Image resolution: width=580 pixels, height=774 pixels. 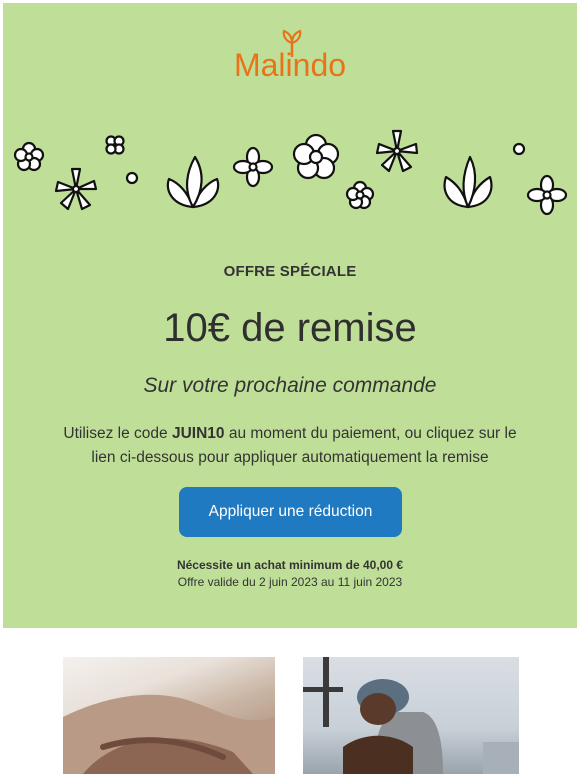 I want to click on offer-subhead: Sur votre prochaine commande, so click(x=290, y=385).